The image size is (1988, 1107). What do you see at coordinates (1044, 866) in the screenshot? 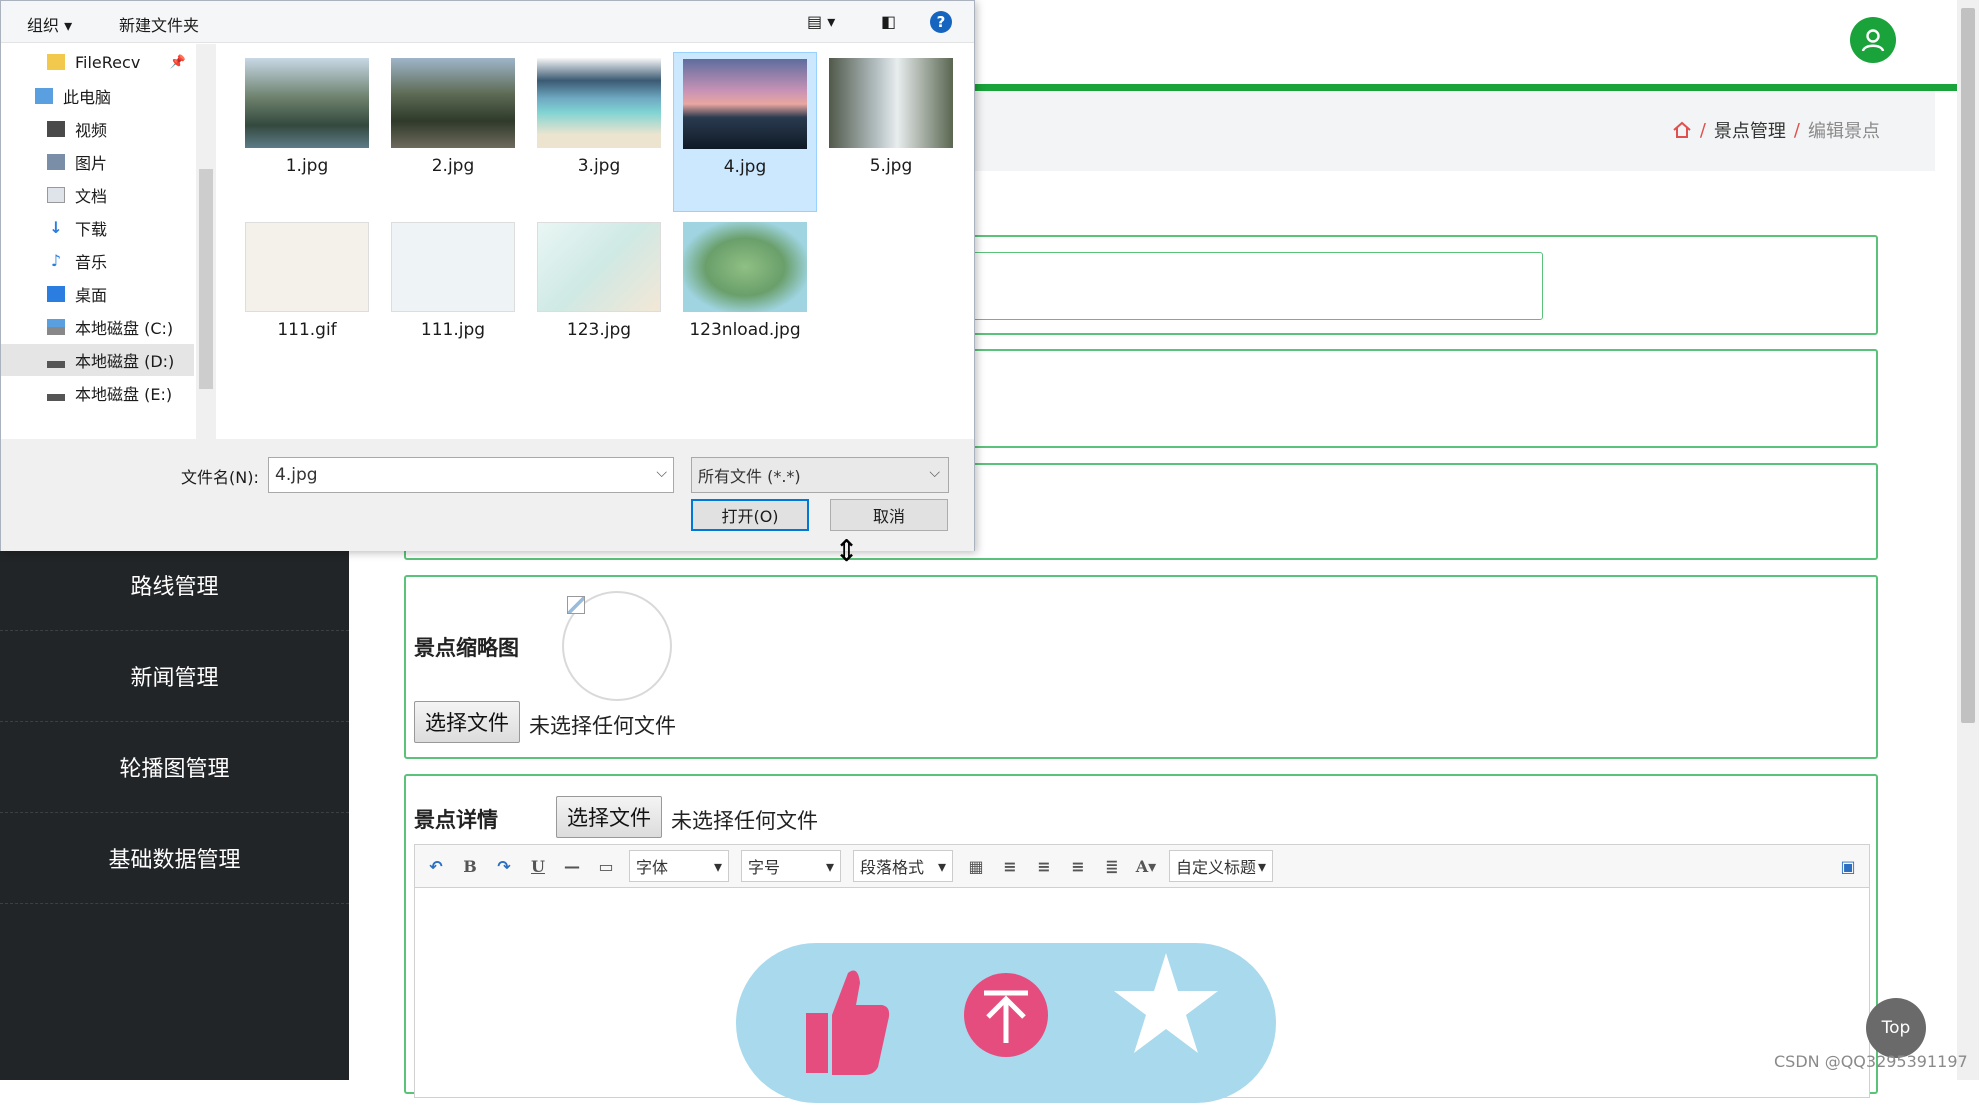
I see `align-right-icon: ≡` at bounding box center [1044, 866].